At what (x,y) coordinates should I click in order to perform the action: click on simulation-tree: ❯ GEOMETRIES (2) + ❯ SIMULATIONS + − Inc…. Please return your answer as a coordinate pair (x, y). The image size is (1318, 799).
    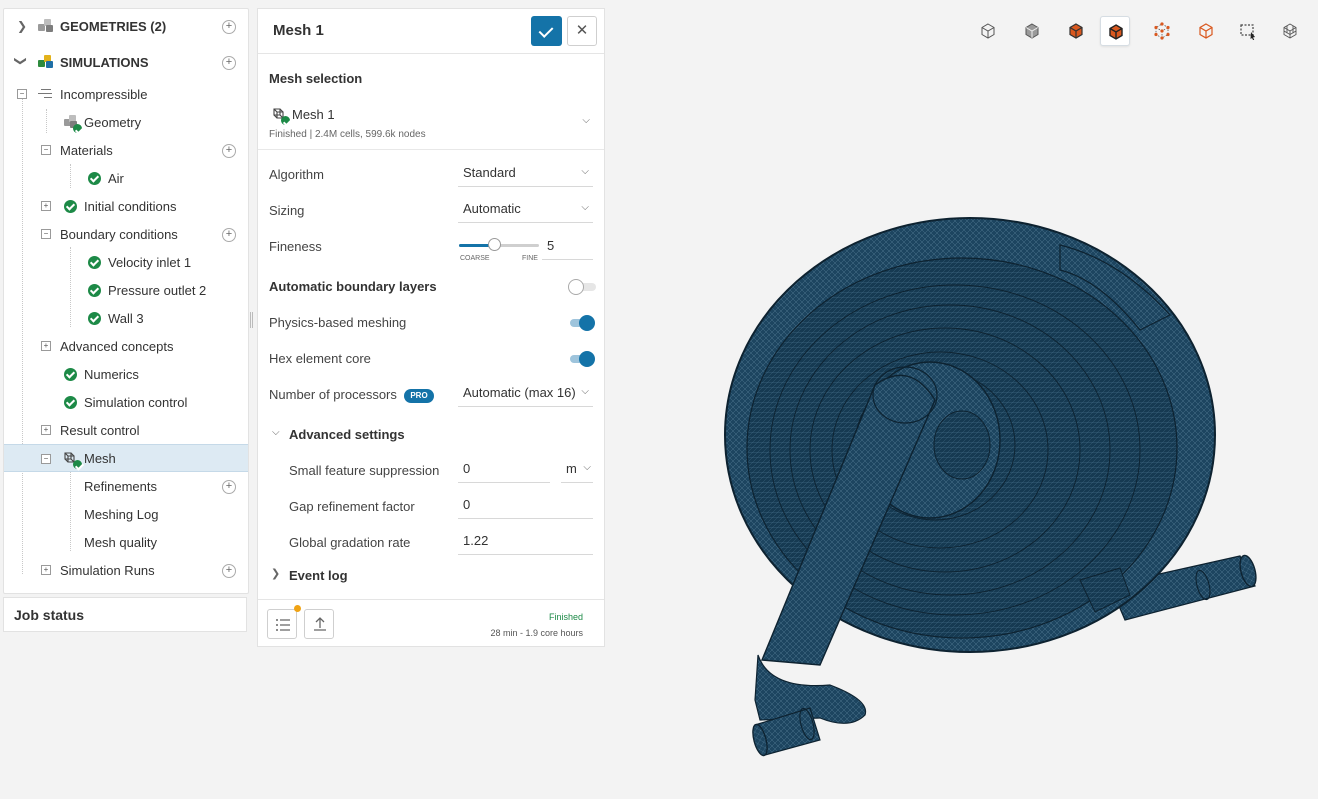
    Looking at the image, I should click on (126, 301).